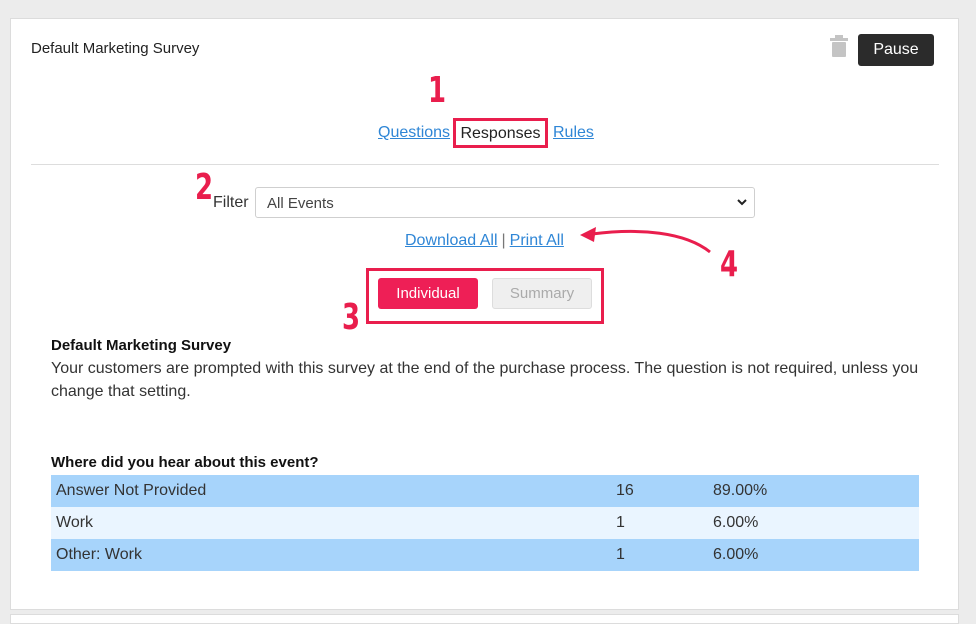 Image resolution: width=976 pixels, height=624 pixels. I want to click on download-all-link: Download All, so click(451, 240).